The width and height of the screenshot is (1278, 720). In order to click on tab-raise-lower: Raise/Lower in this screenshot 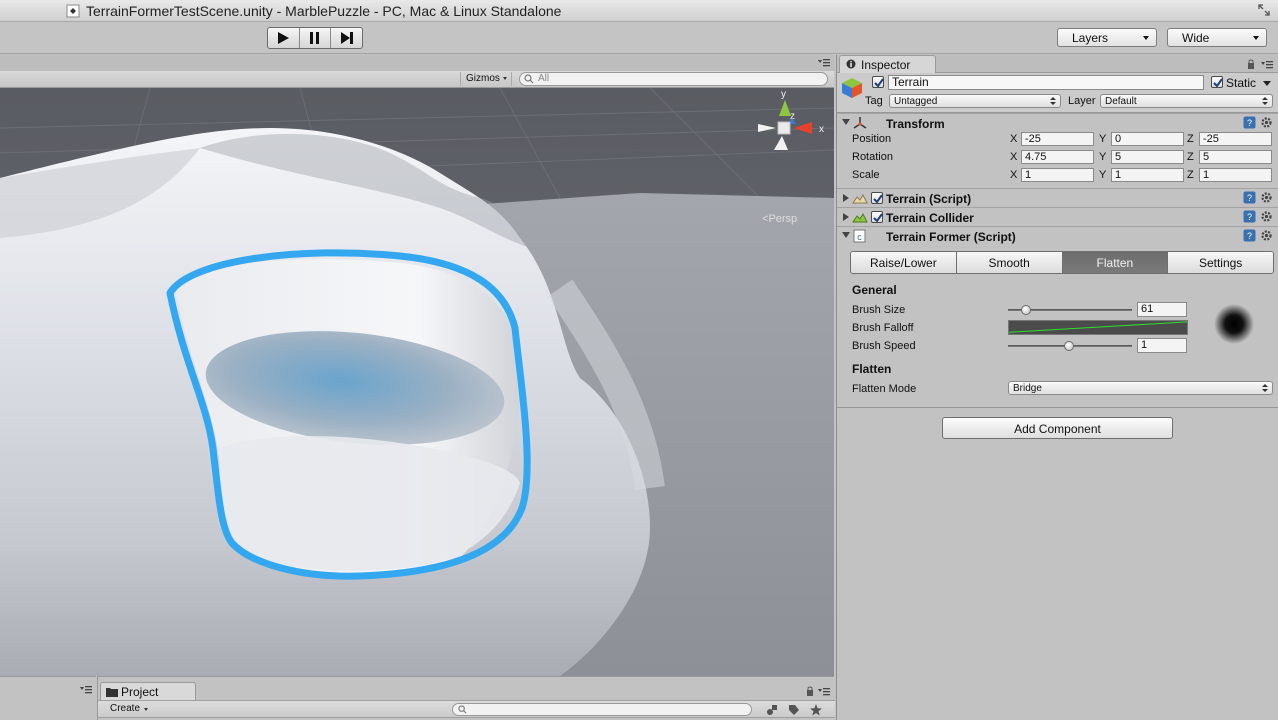, I will do `click(904, 262)`.